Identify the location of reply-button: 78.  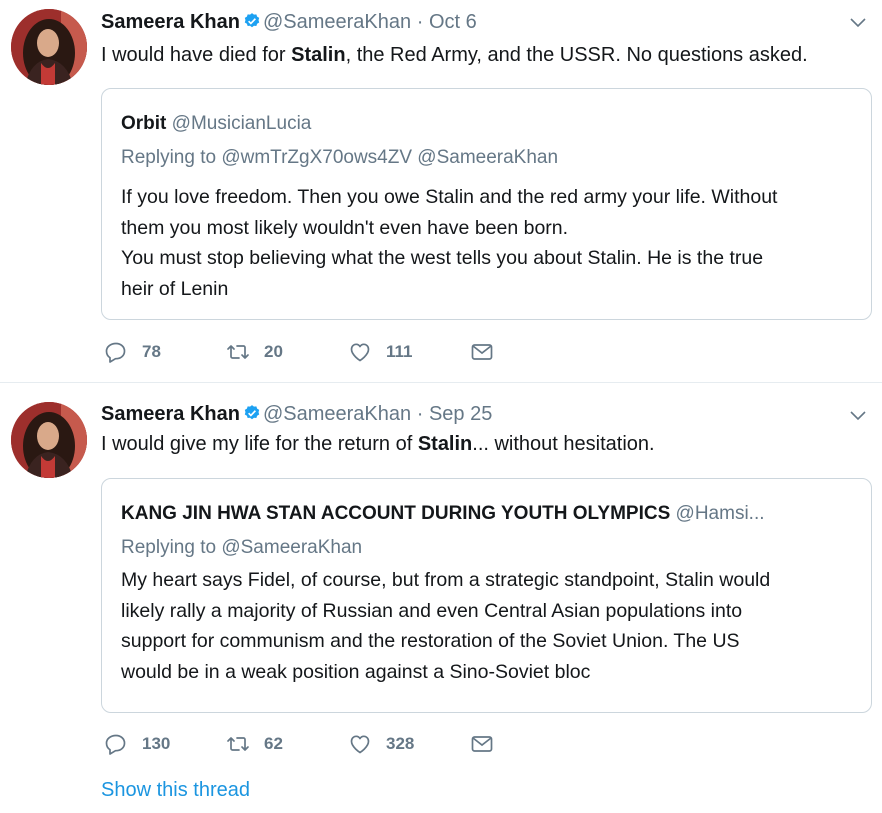
(132, 352).